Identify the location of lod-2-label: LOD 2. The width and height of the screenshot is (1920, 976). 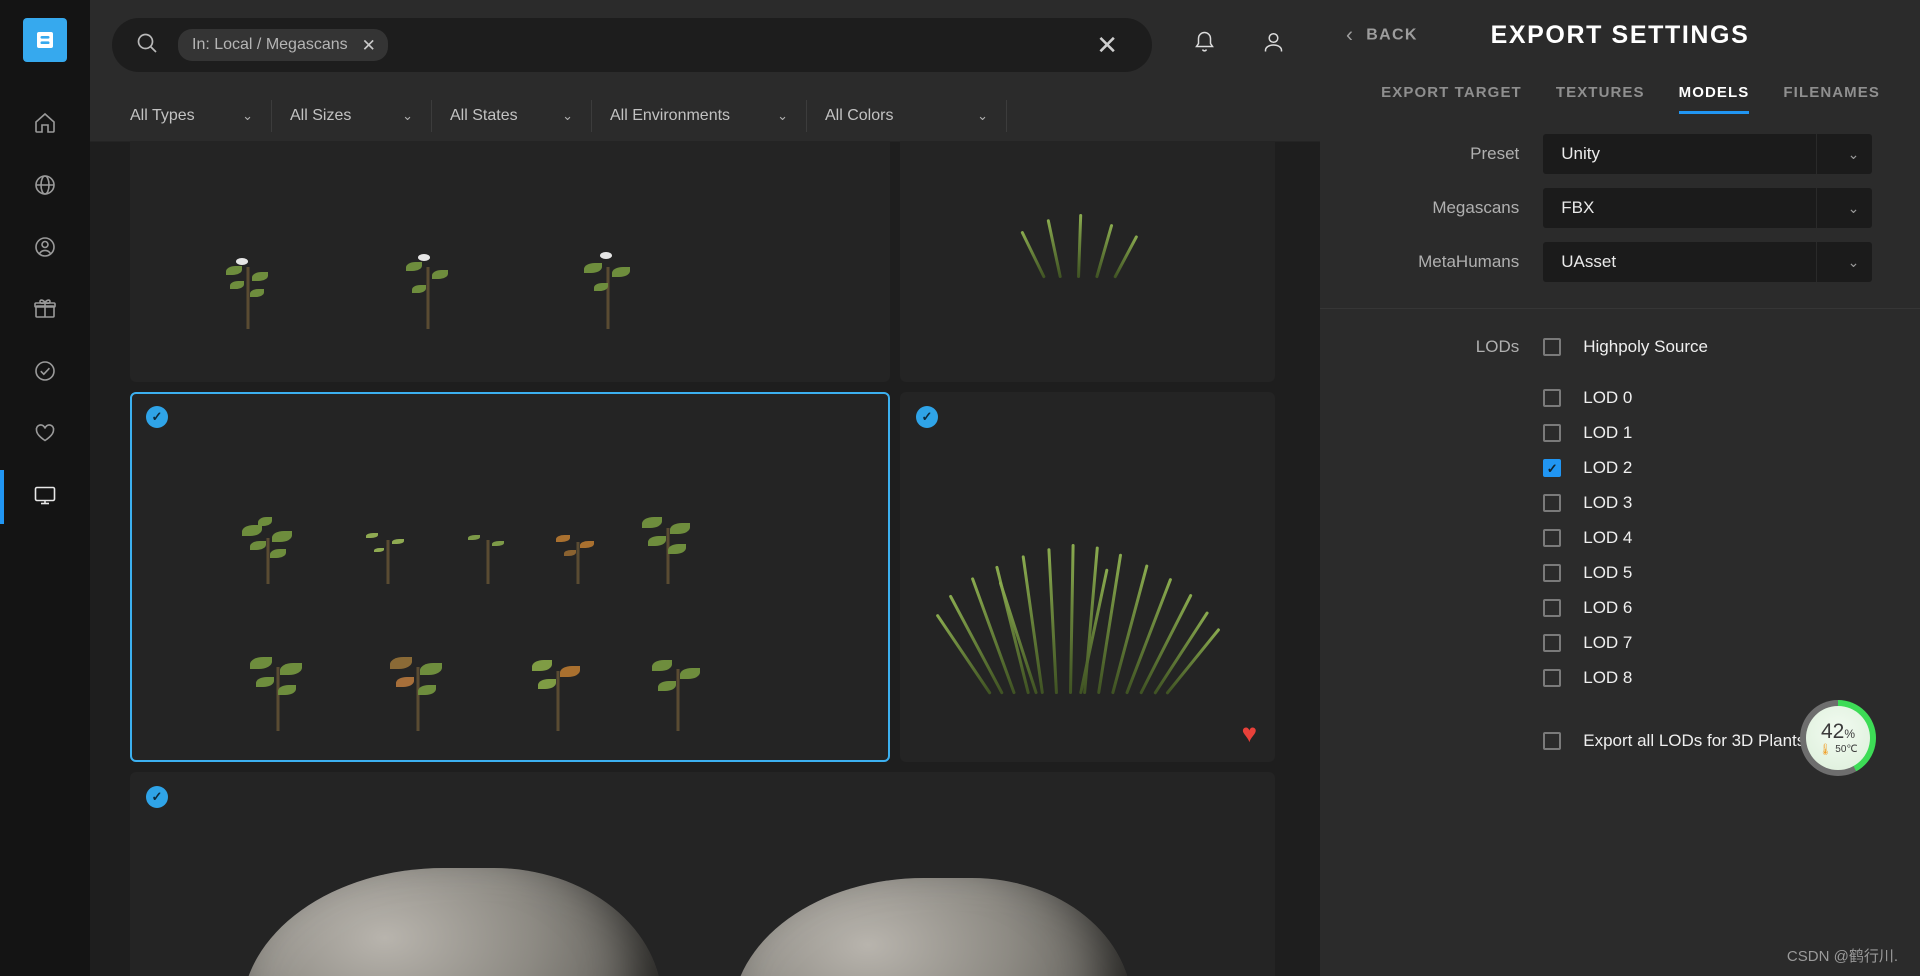
(1608, 467).